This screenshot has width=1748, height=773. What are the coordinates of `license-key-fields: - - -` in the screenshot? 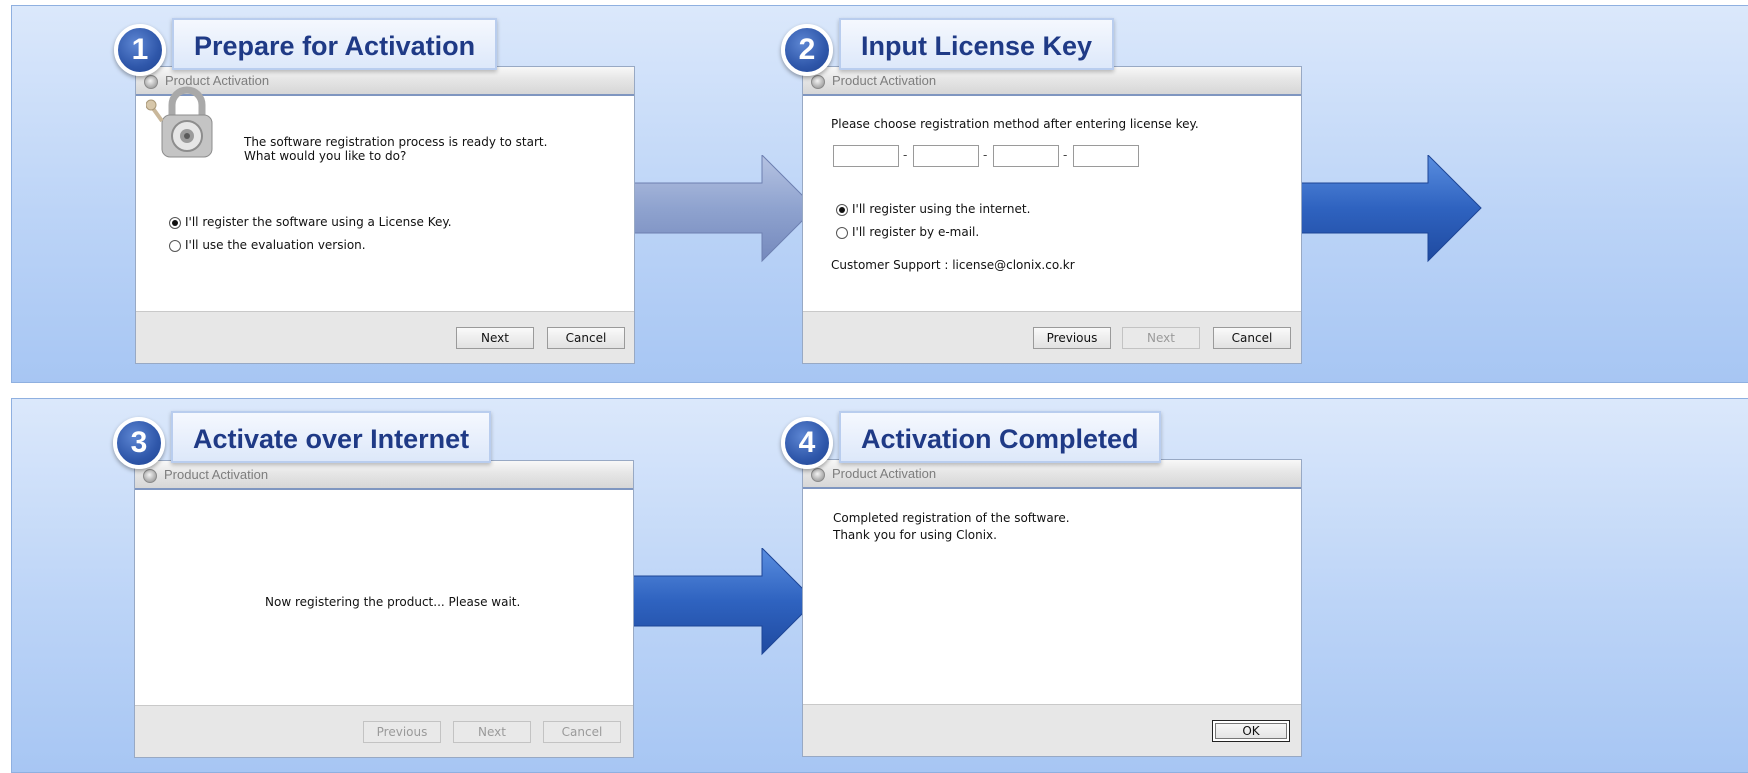 It's located at (1052, 132).